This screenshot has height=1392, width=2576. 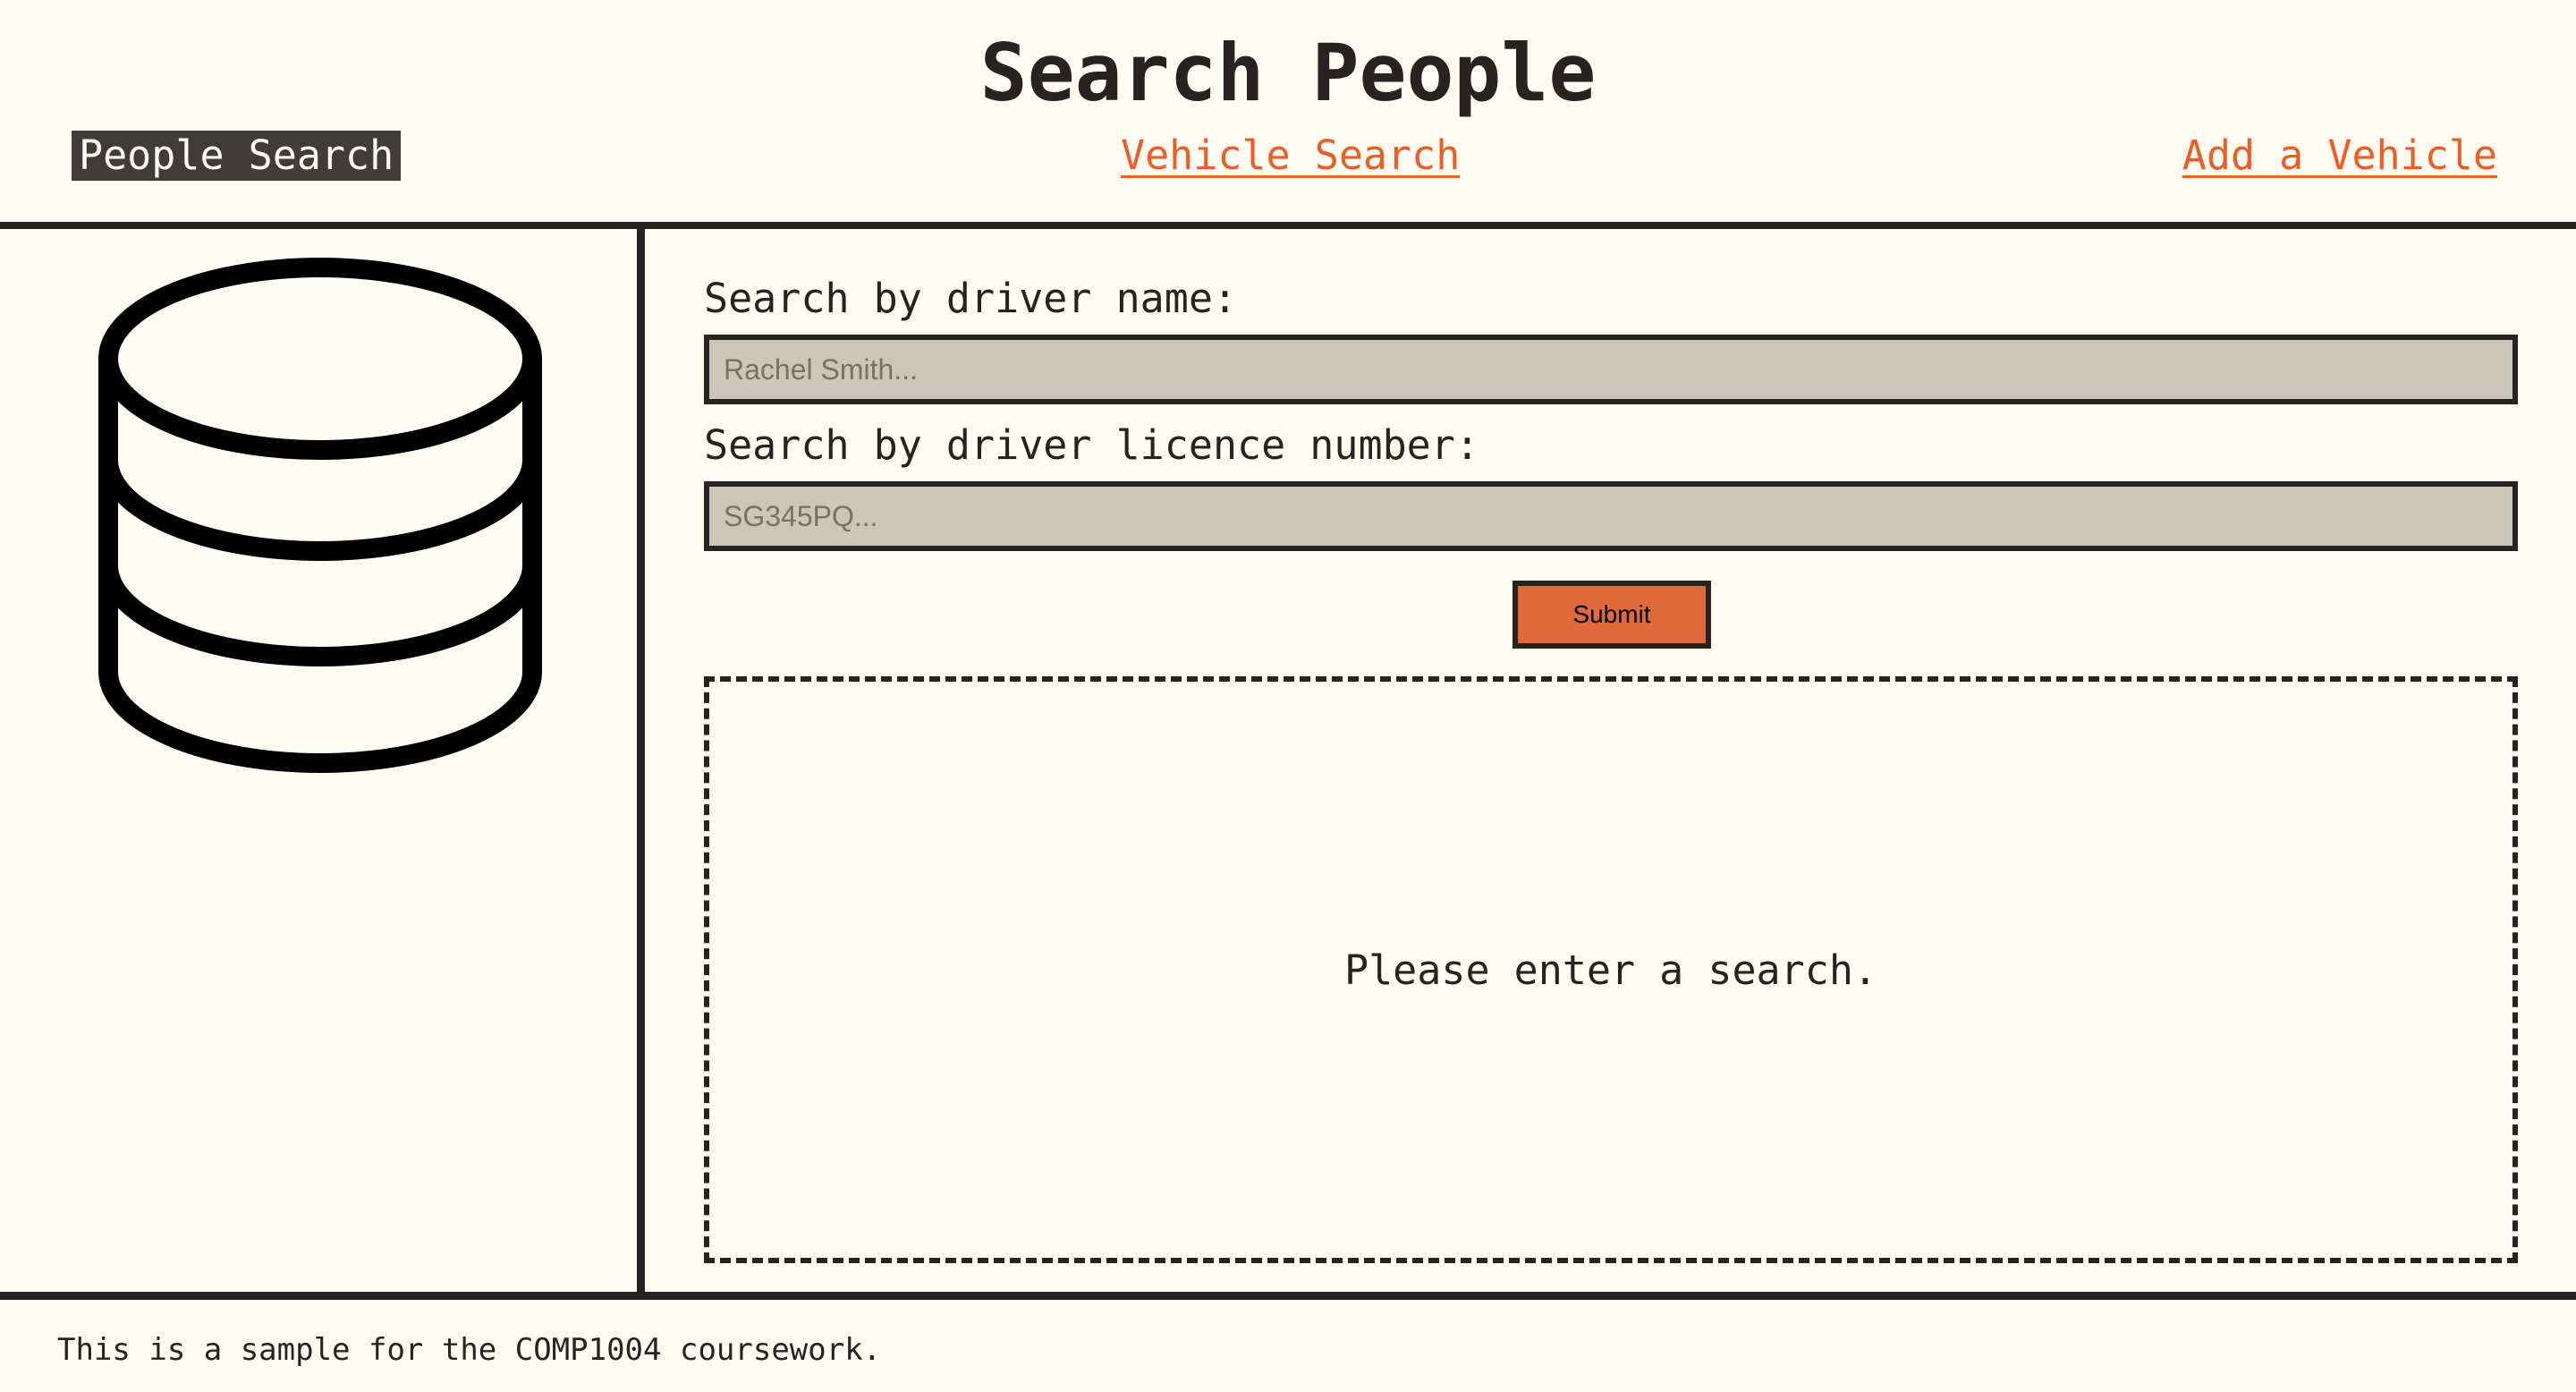 What do you see at coordinates (971, 298) in the screenshot?
I see `driver-name-label: Search by driver name:` at bounding box center [971, 298].